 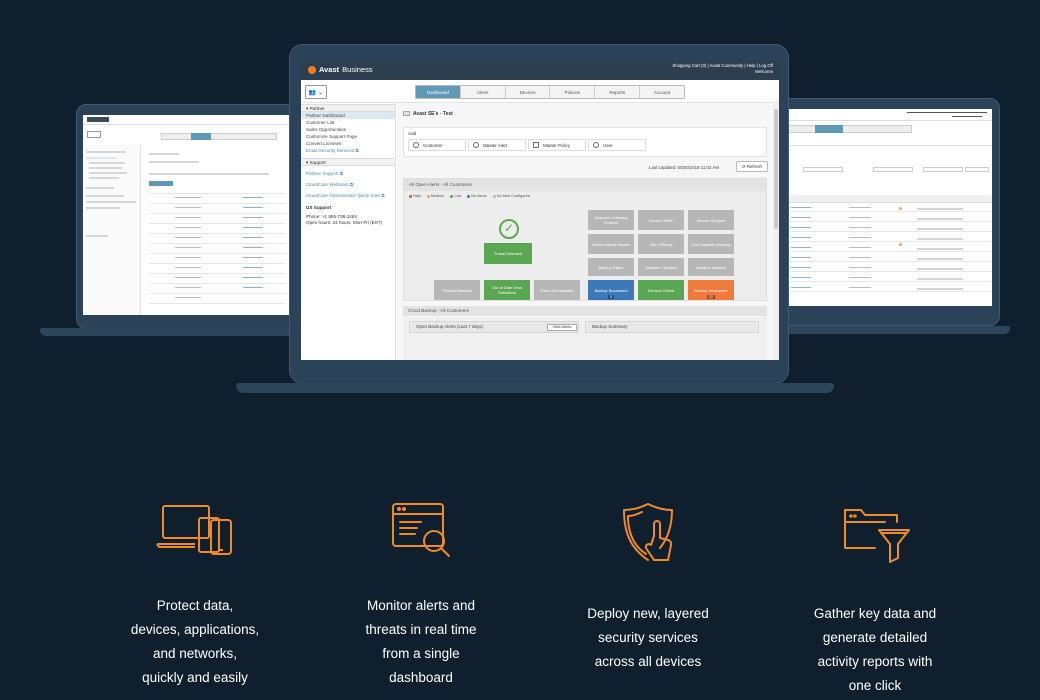 I want to click on legend-no-alerts-label: No Alerts, so click(x=479, y=196).